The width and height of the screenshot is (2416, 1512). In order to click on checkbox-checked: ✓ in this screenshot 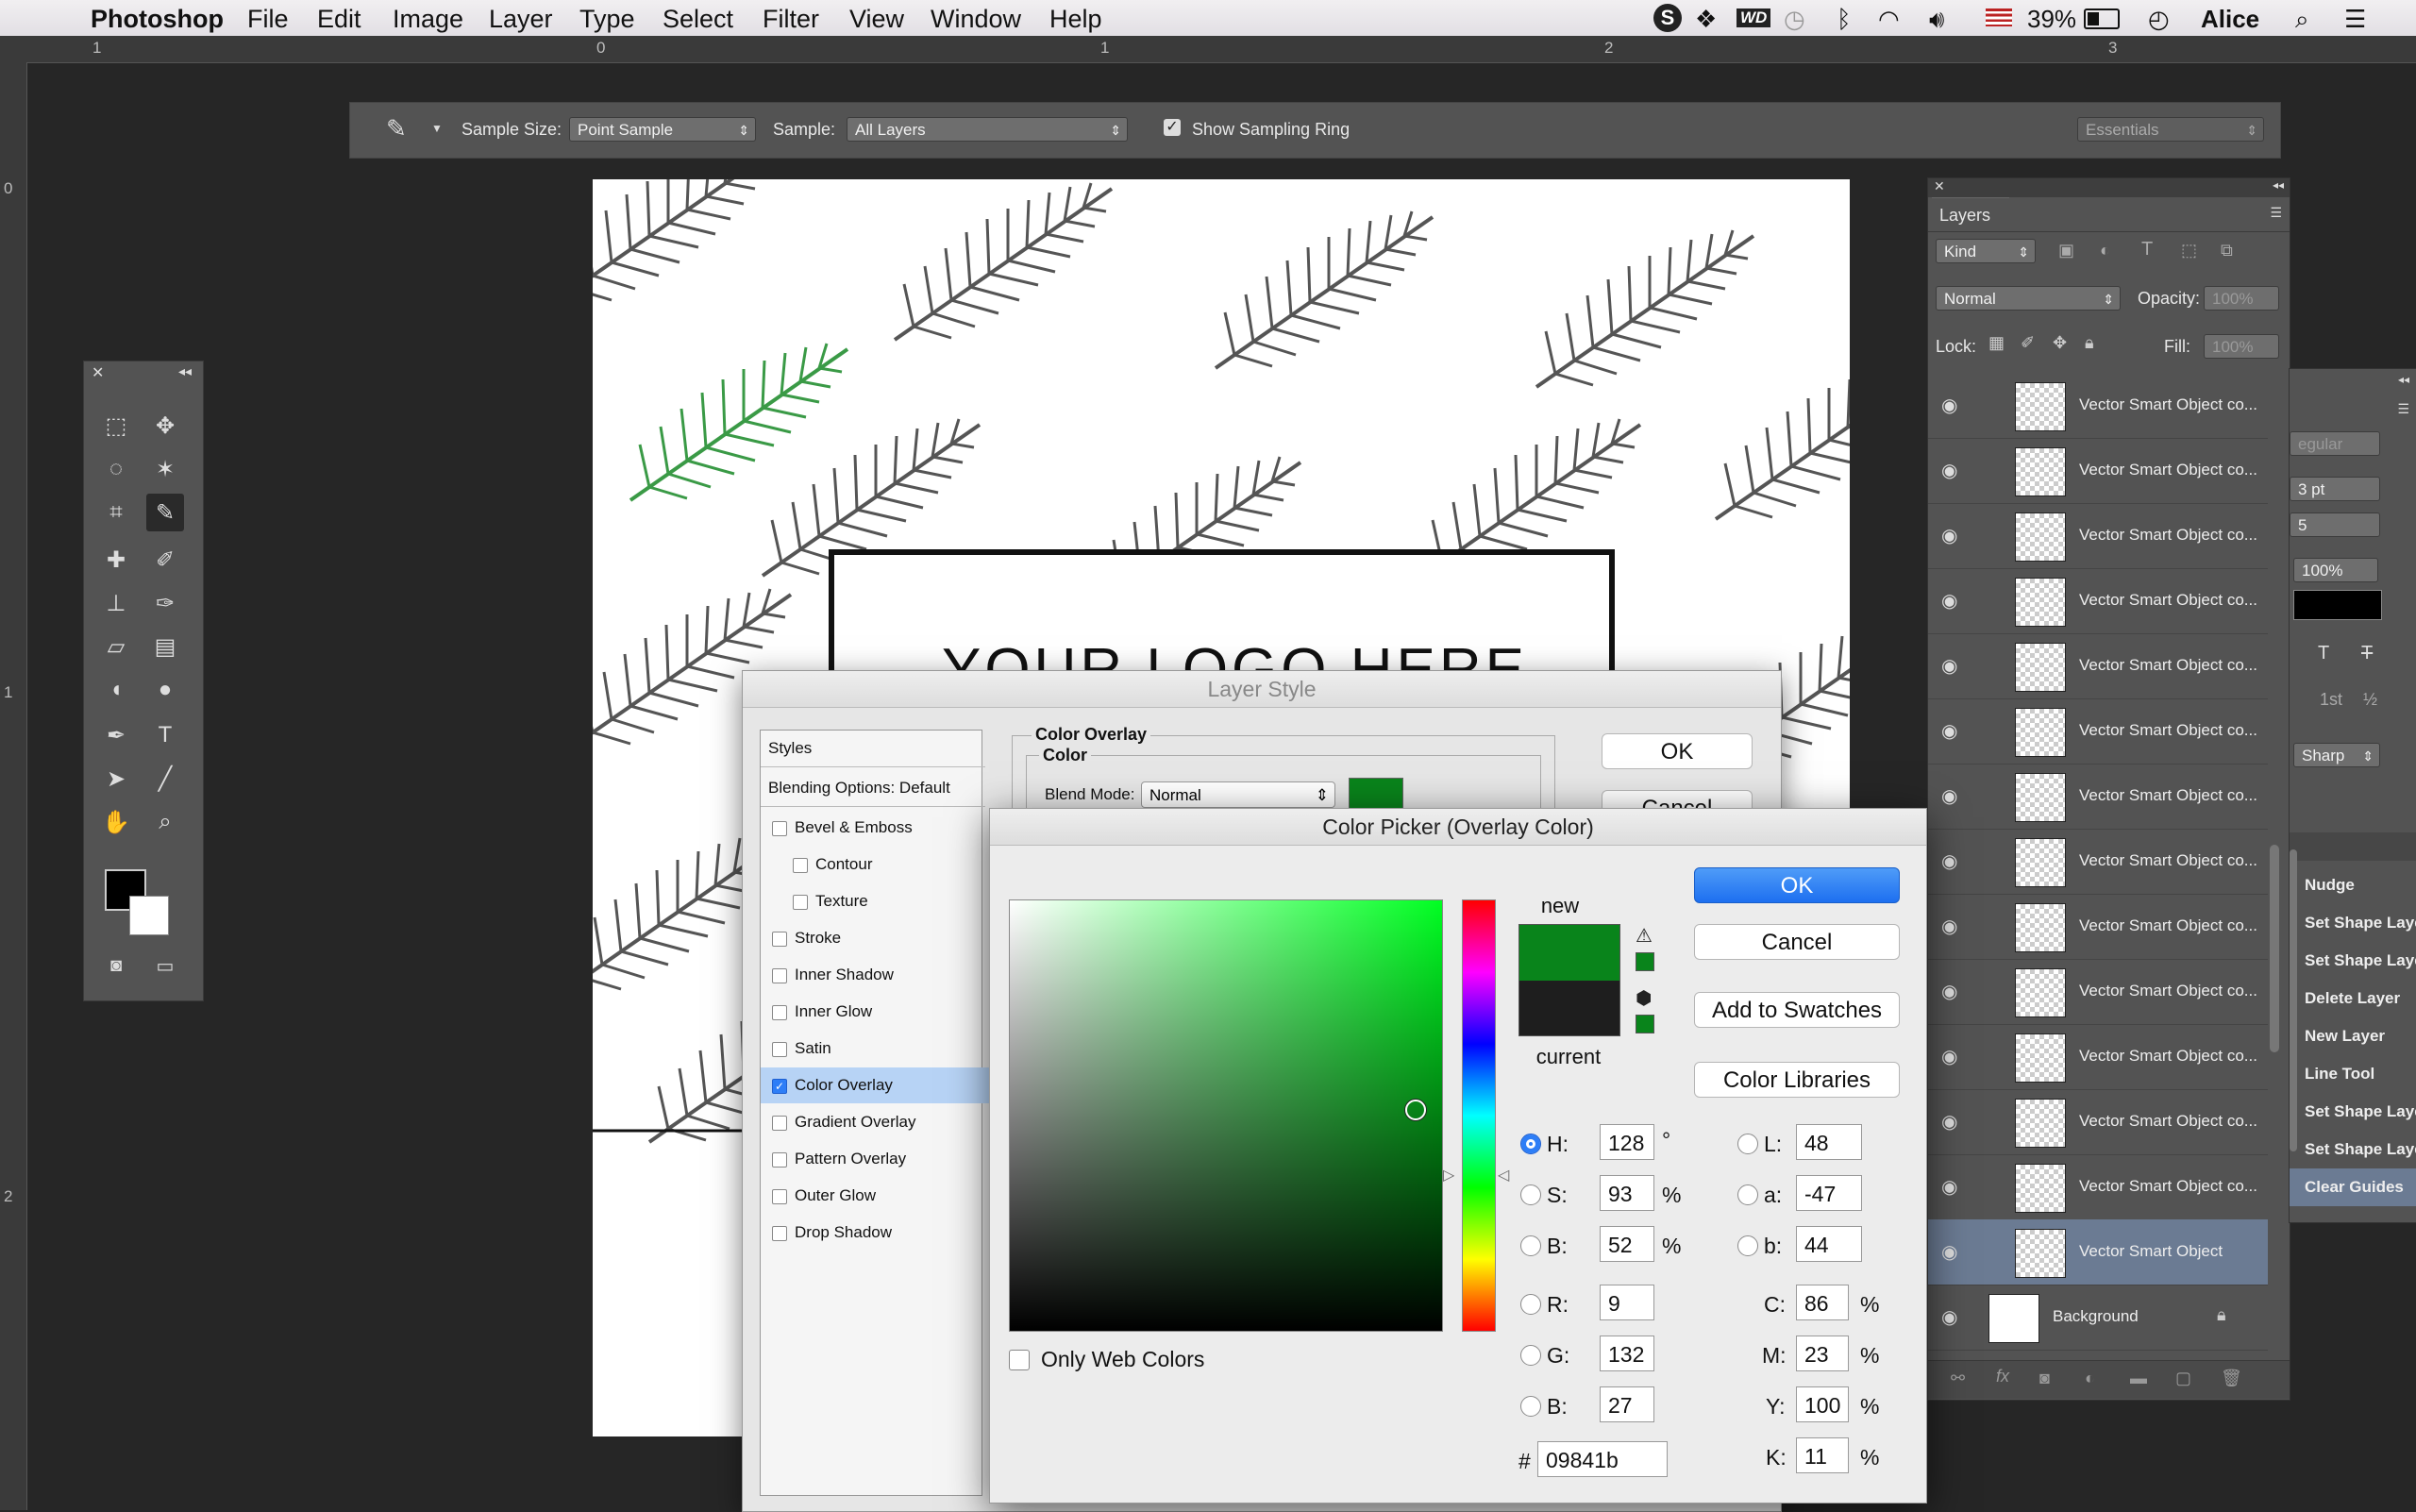, I will do `click(779, 1086)`.